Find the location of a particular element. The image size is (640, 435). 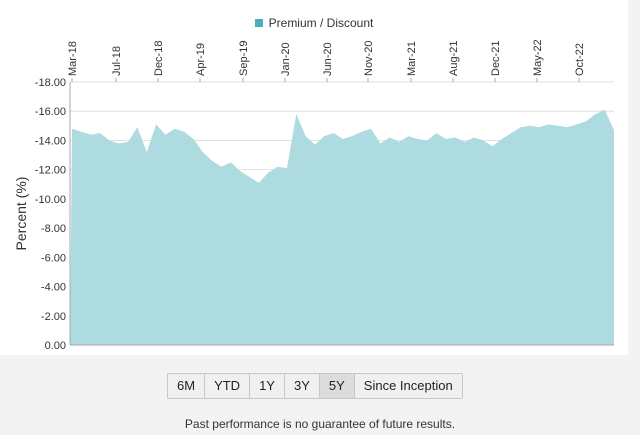

x-tick-label: Jun-20 is located at coordinates (328, 59).